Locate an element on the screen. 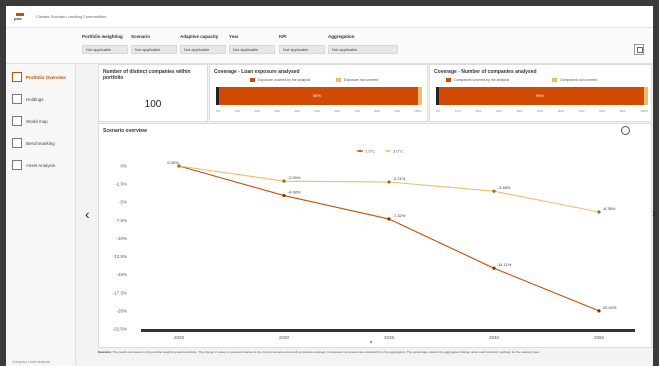 This screenshot has width=659, height=366. holdings-icon is located at coordinates (17, 99).